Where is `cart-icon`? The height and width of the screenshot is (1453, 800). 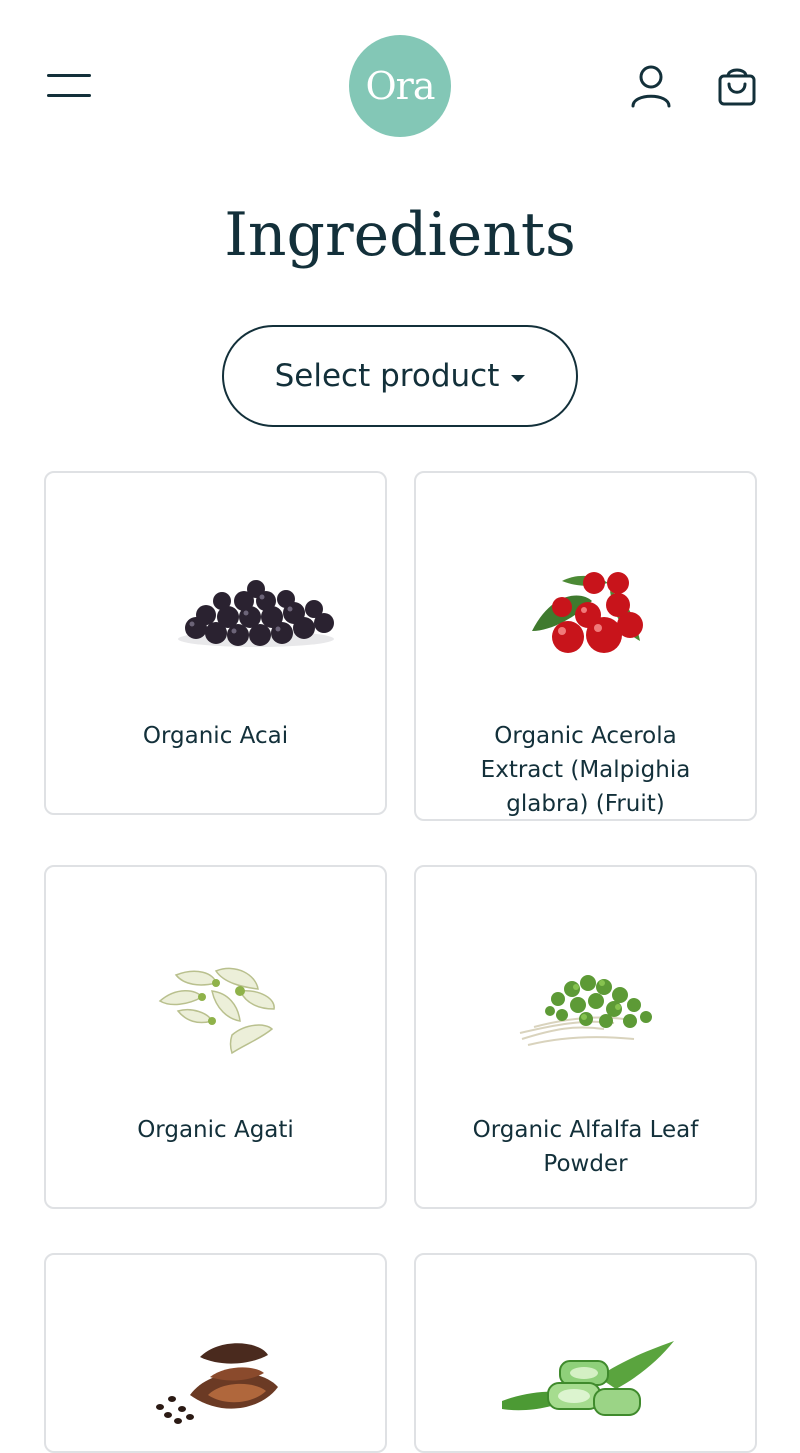
cart-icon is located at coordinates (736, 86).